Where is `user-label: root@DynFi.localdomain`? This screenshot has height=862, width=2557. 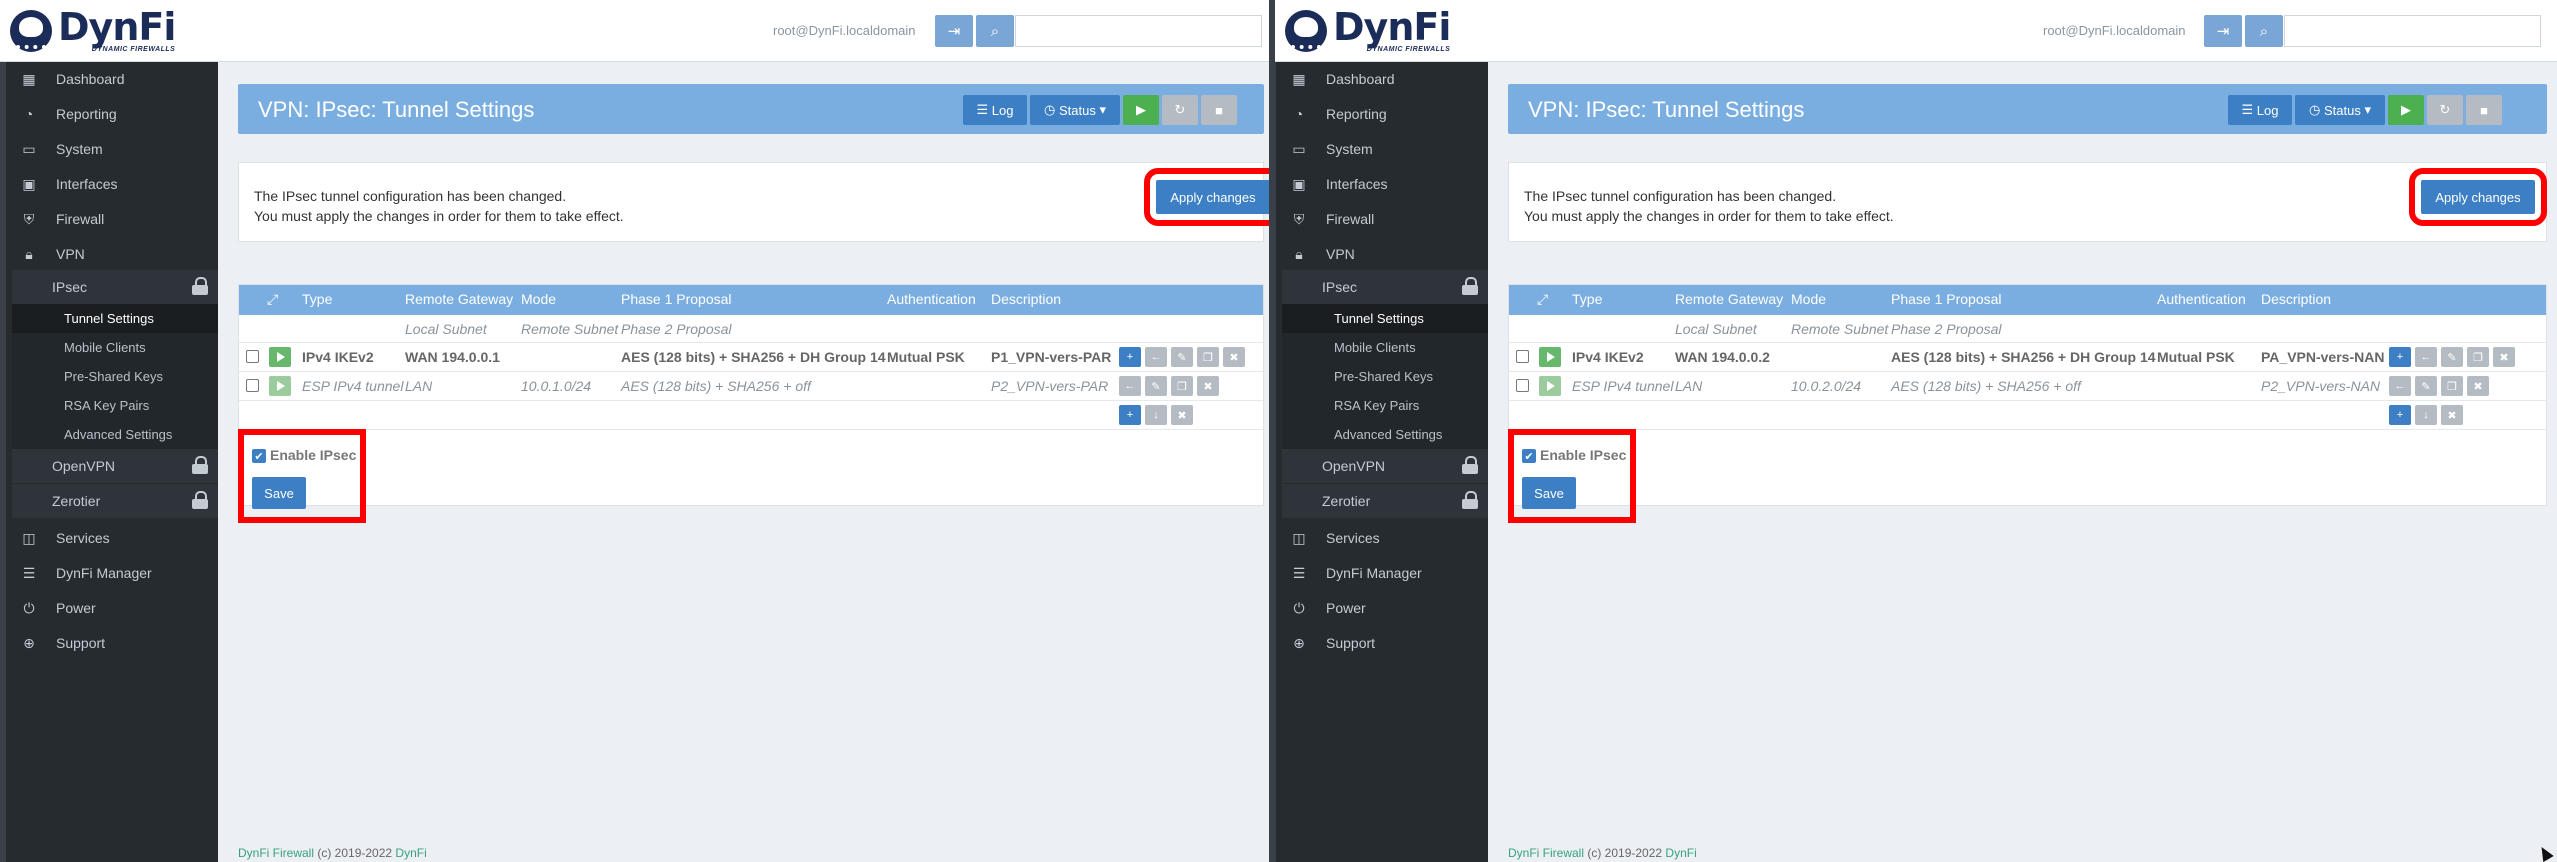 user-label: root@DynFi.localdomain is located at coordinates (844, 30).